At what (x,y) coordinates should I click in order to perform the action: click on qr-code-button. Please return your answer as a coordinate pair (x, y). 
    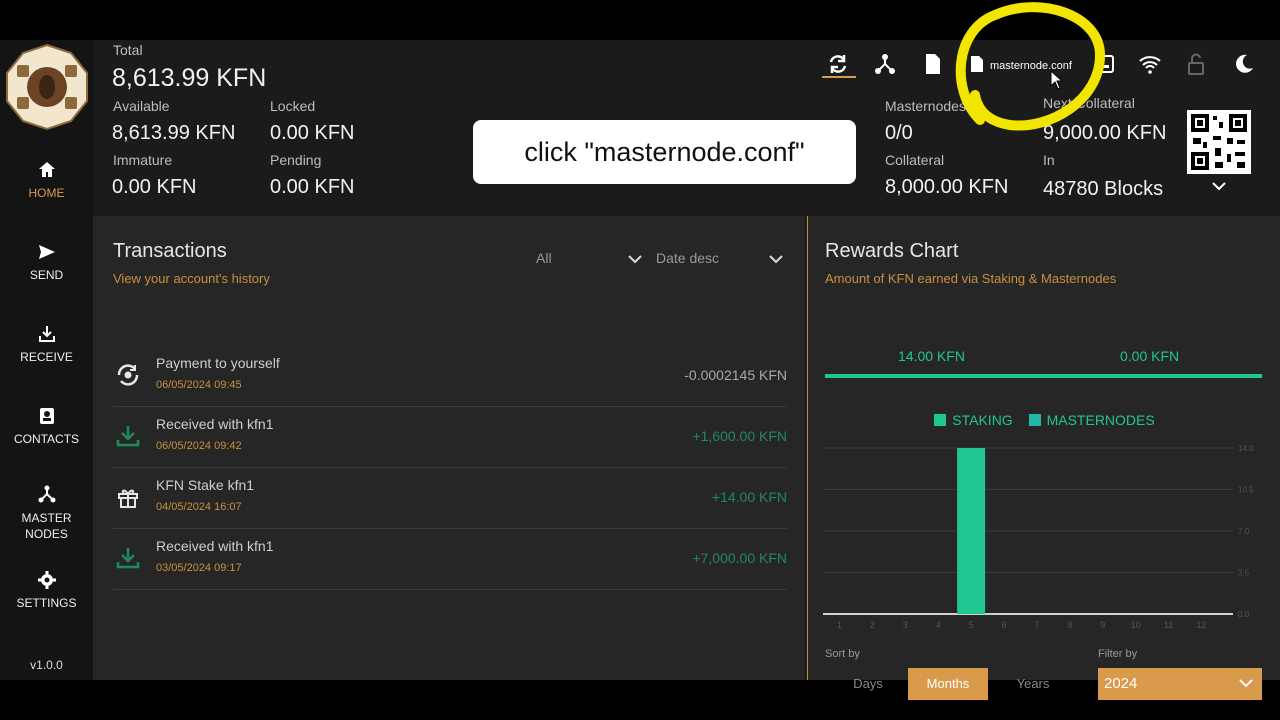
    Looking at the image, I should click on (1219, 142).